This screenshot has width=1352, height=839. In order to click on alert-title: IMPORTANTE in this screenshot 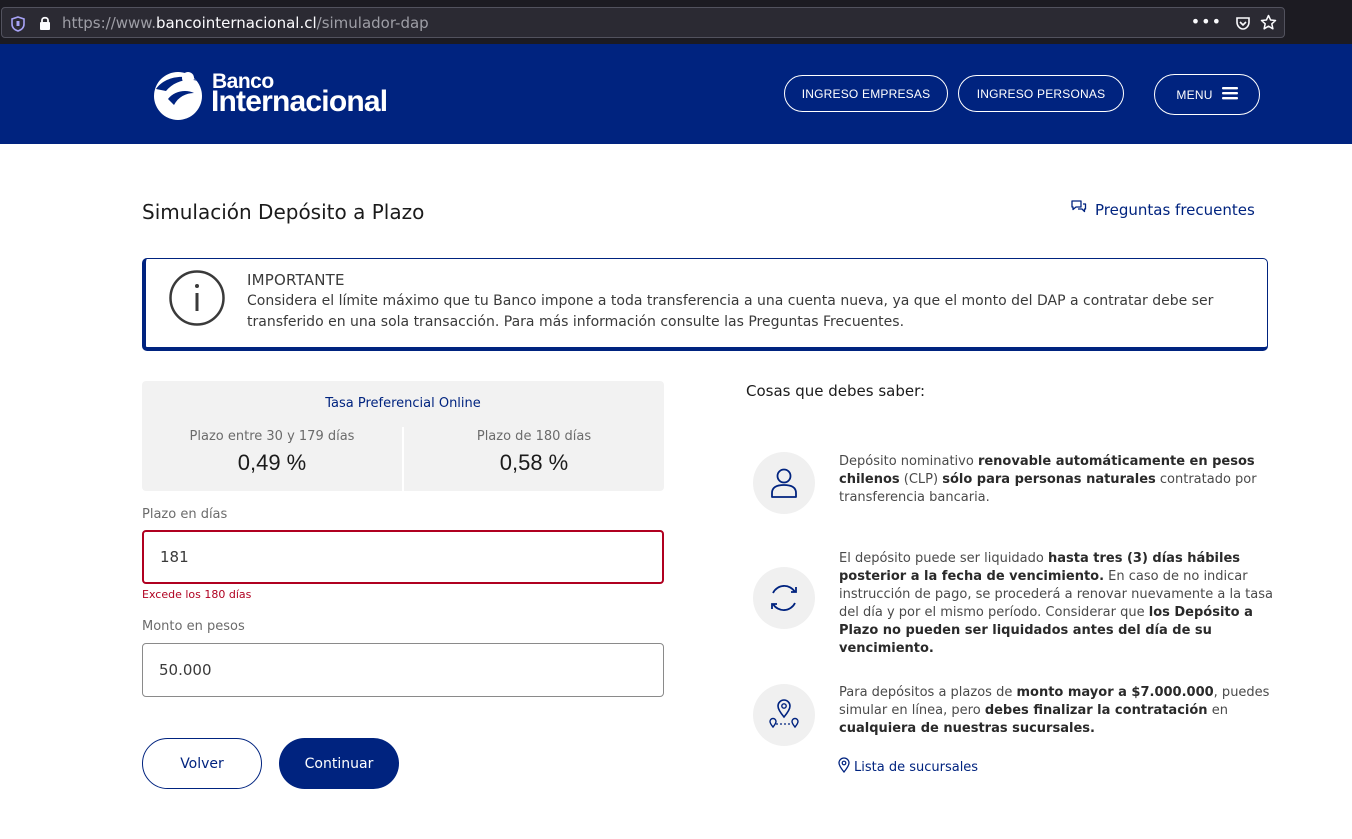, I will do `click(296, 280)`.